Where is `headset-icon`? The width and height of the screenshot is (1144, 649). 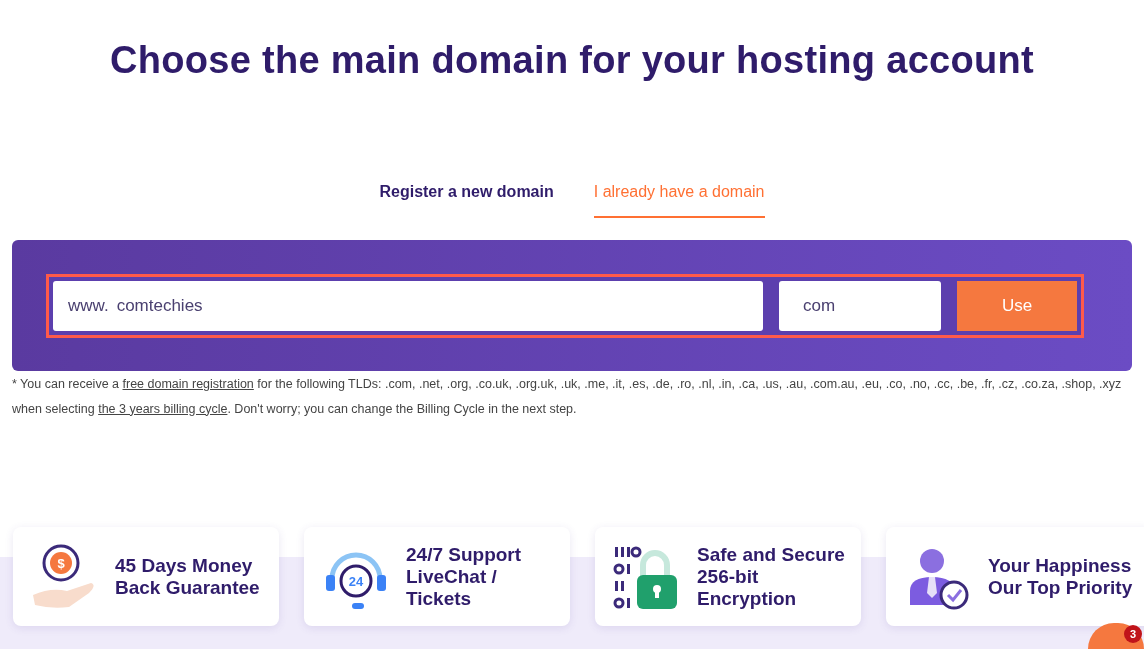 headset-icon is located at coordinates (356, 580).